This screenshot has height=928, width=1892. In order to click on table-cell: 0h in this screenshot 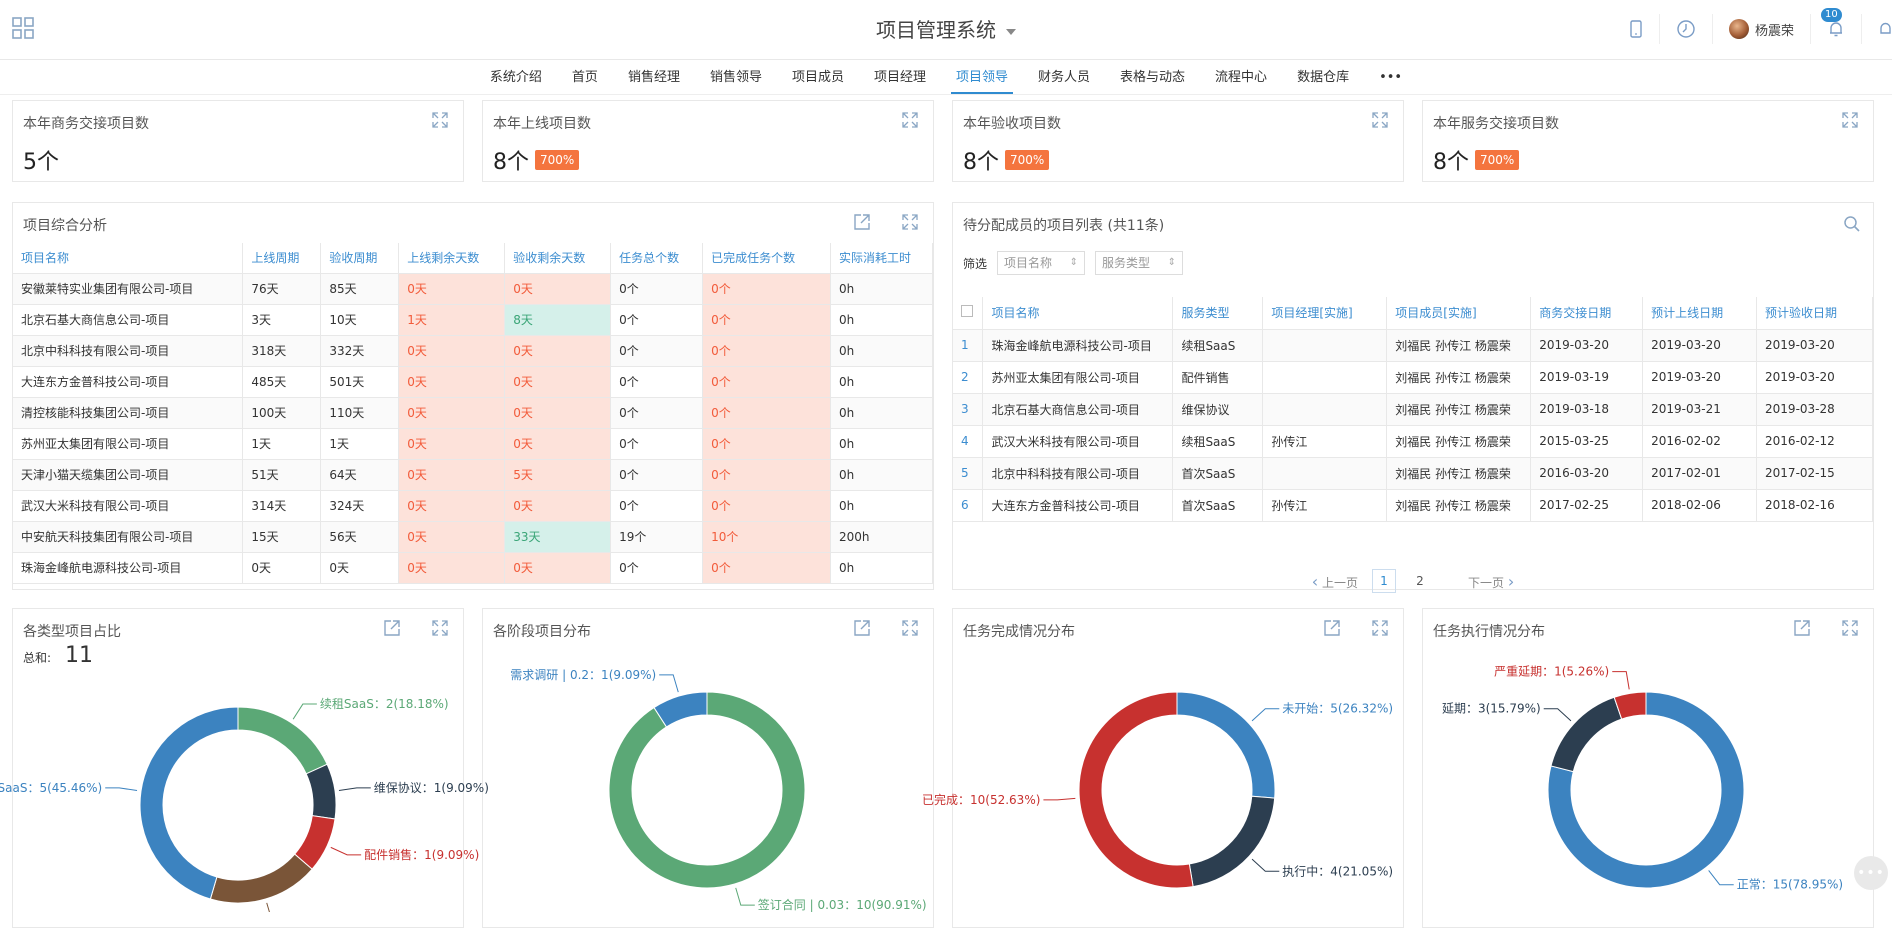, I will do `click(882, 382)`.